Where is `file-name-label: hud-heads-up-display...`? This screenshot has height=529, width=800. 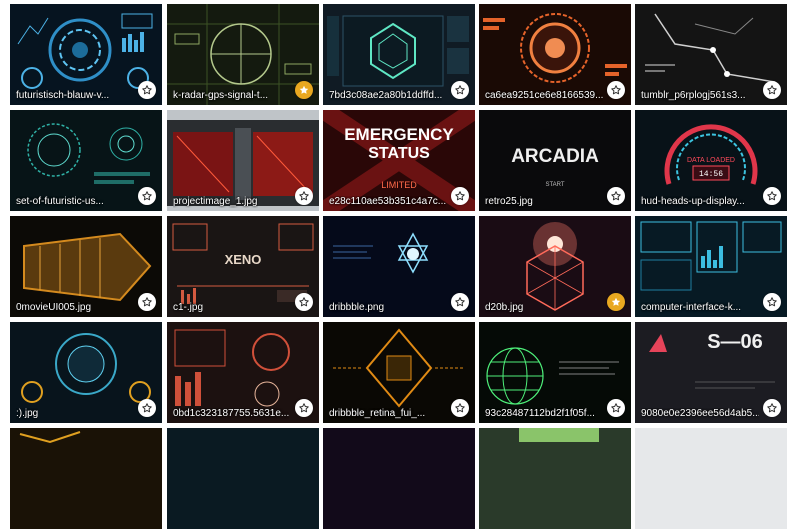 file-name-label: hud-heads-up-display... is located at coordinates (693, 201).